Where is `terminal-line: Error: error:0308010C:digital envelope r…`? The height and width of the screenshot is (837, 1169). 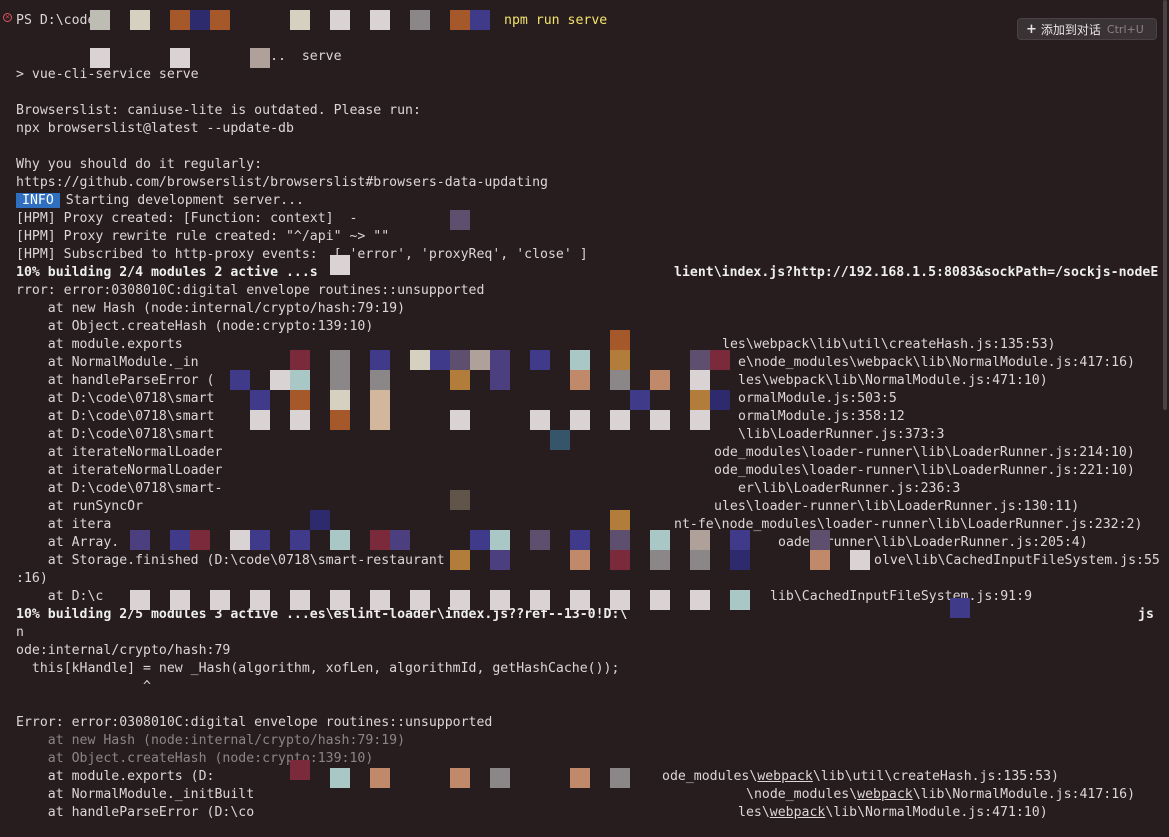 terminal-line: Error: error:0308010C:digital envelope r… is located at coordinates (254, 723).